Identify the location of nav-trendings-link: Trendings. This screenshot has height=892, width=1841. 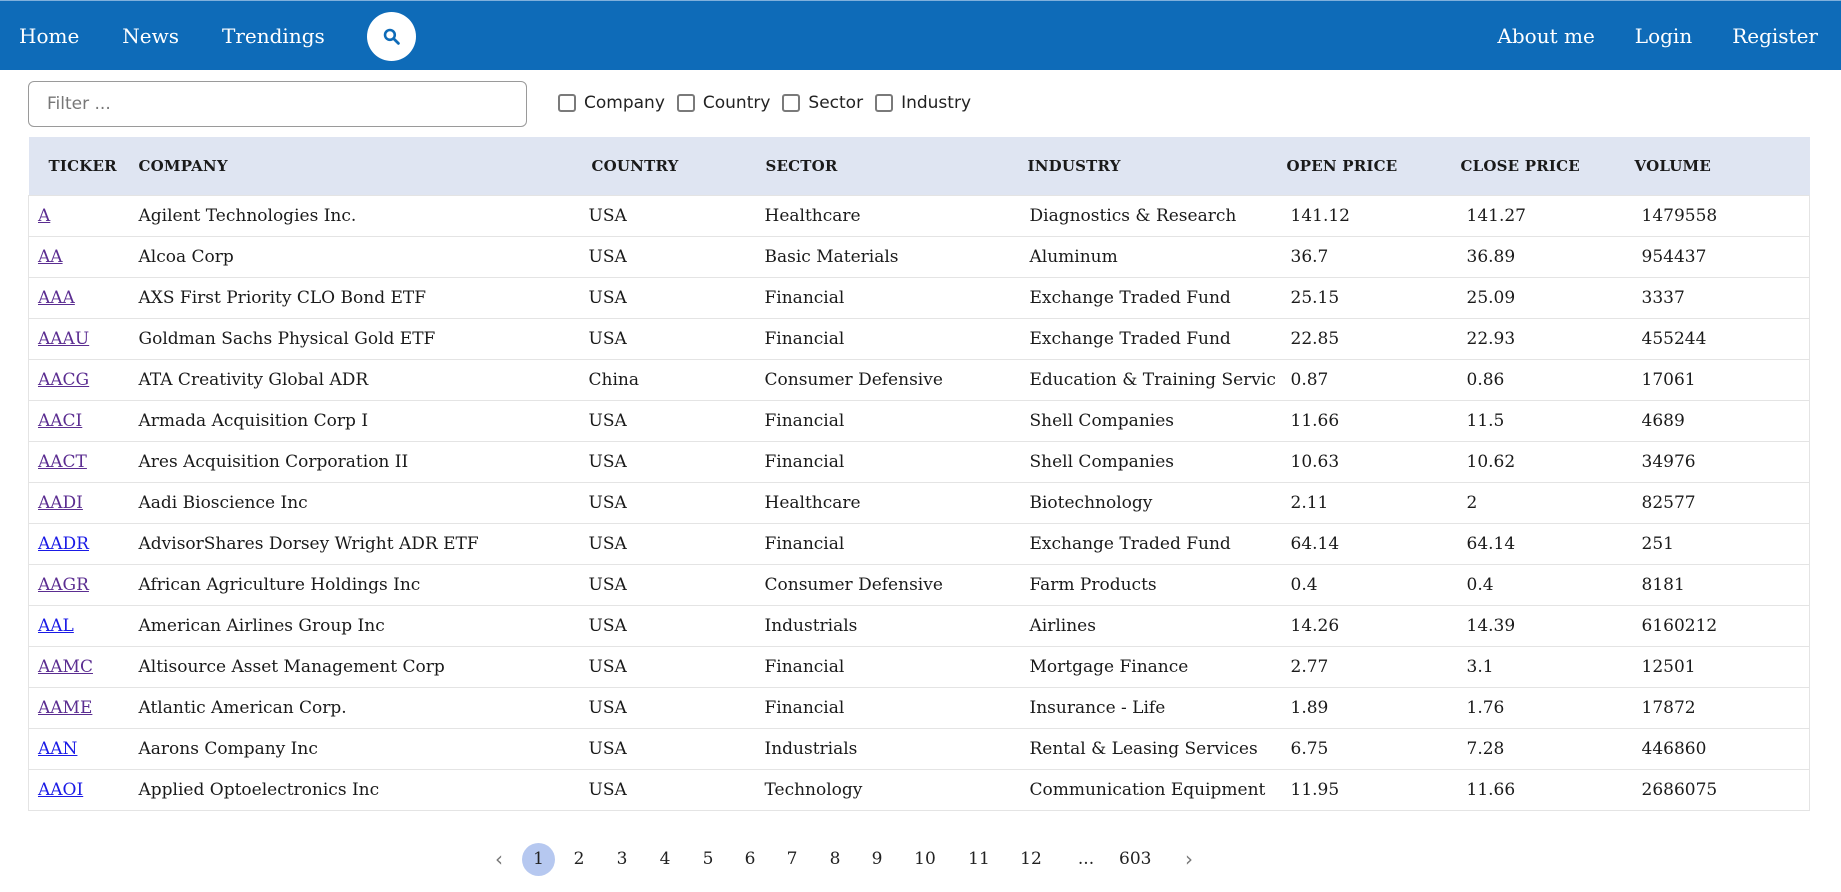
(273, 36).